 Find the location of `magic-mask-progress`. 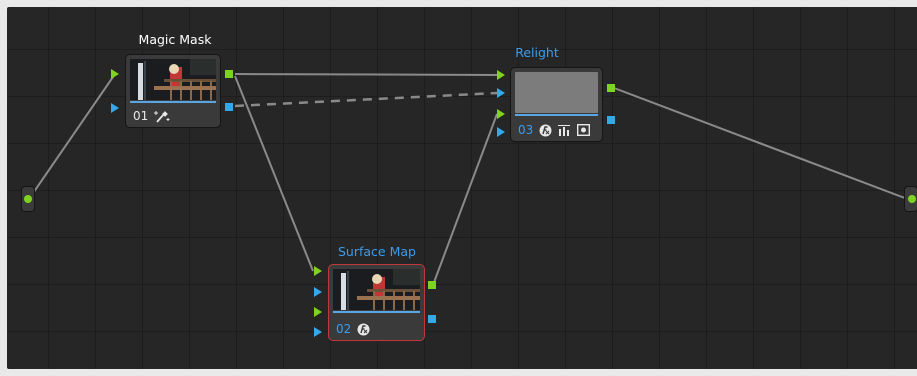

magic-mask-progress is located at coordinates (173, 102).